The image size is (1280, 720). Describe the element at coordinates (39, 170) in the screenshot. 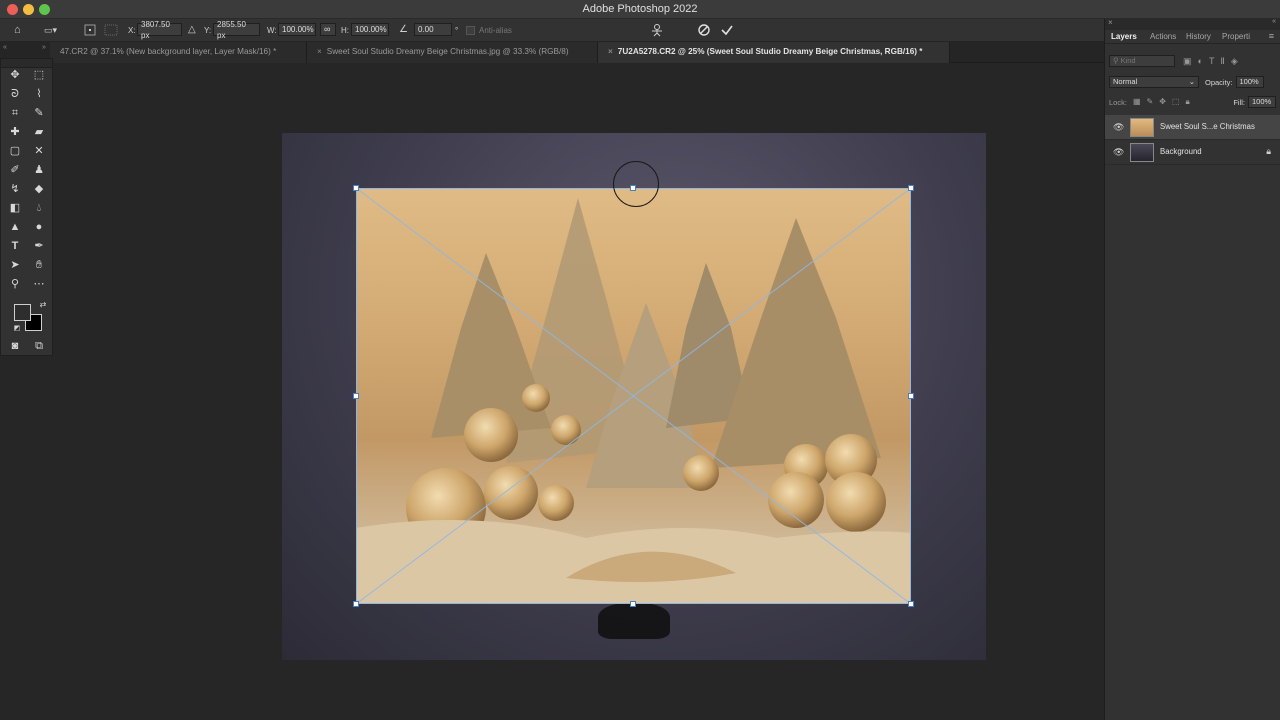

I see `clone-stamp-tool-icon: ♟` at that location.